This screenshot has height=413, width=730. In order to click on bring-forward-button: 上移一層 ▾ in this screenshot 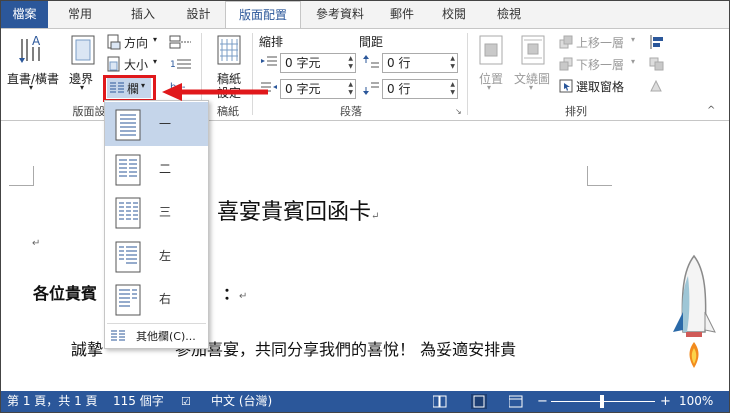, I will do `click(602, 42)`.